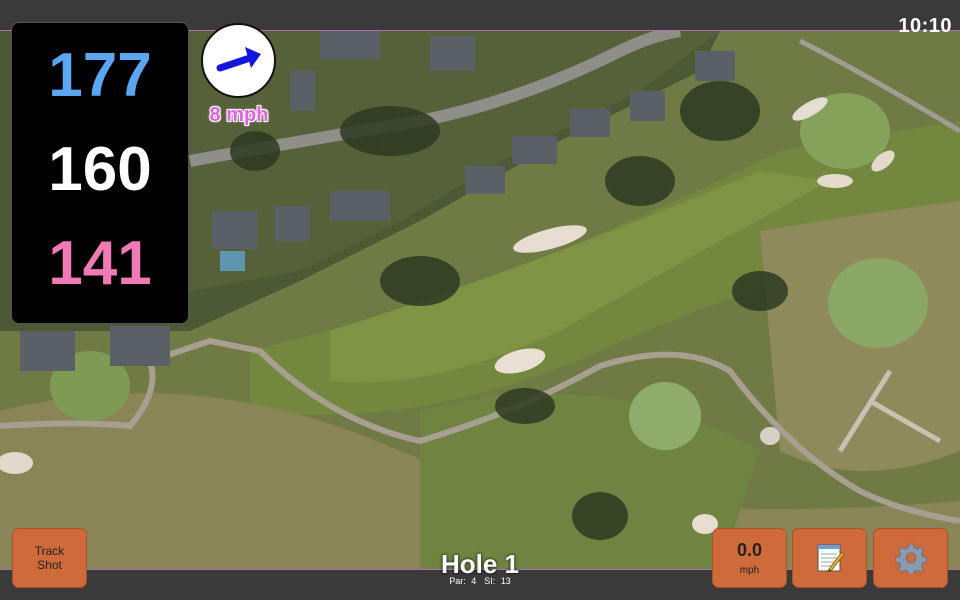  What do you see at coordinates (100, 263) in the screenshot?
I see `front-distance: 141` at bounding box center [100, 263].